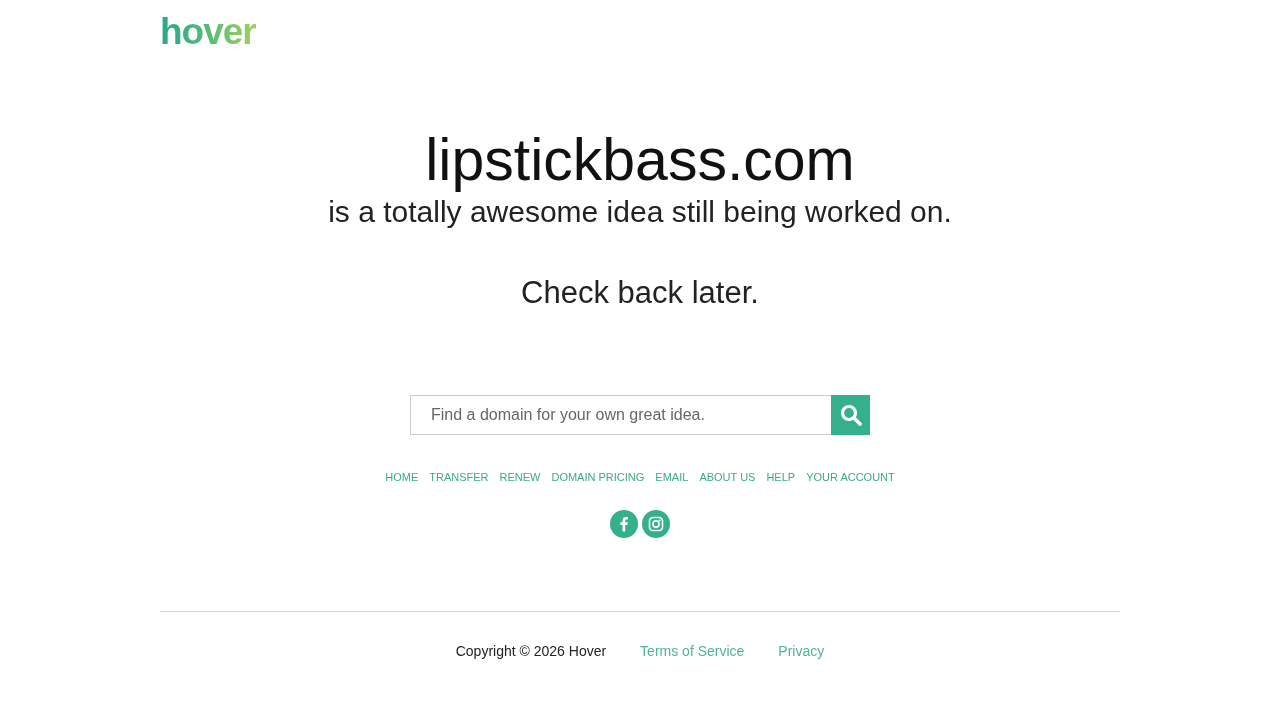 This screenshot has width=1280, height=720. I want to click on search-icon, so click(850, 415).